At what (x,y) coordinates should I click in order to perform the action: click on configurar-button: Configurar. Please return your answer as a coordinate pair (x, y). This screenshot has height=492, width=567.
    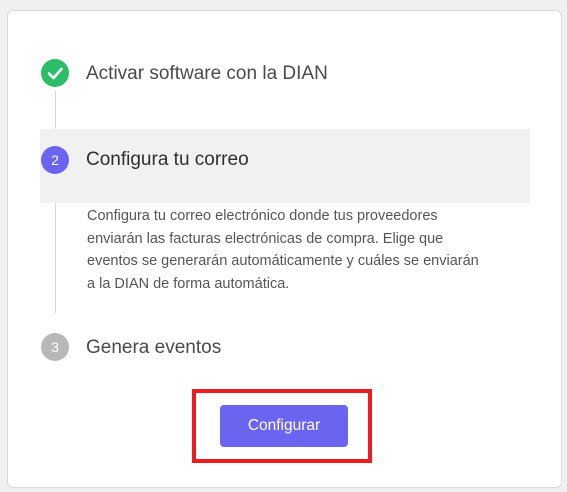
    Looking at the image, I should click on (284, 426).